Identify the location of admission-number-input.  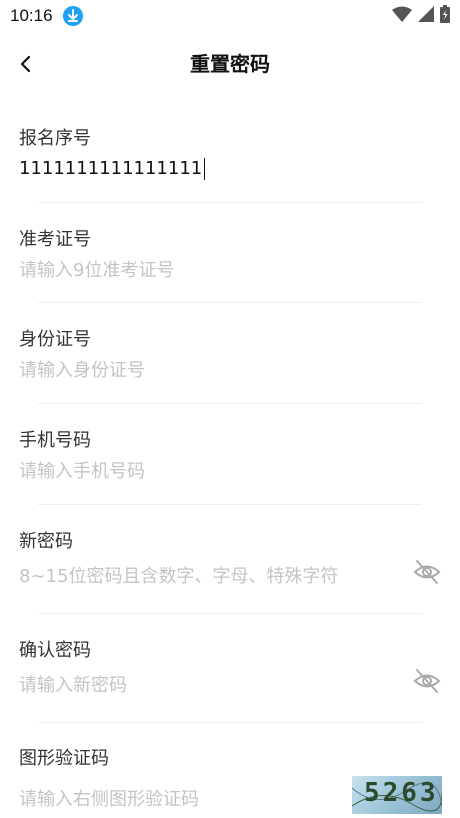
(209, 270).